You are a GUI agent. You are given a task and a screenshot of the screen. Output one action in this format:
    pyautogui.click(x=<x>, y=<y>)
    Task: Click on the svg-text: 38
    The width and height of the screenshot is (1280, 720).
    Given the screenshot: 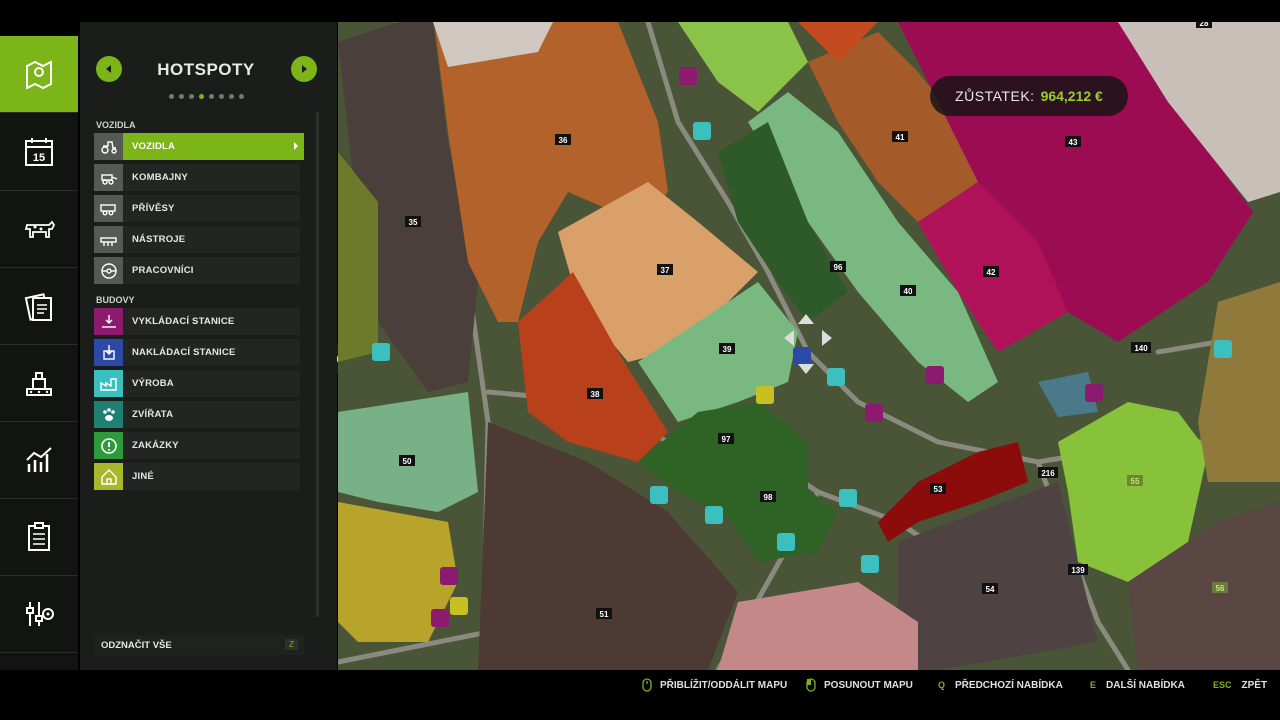 What is the action you would take?
    pyautogui.click(x=595, y=394)
    